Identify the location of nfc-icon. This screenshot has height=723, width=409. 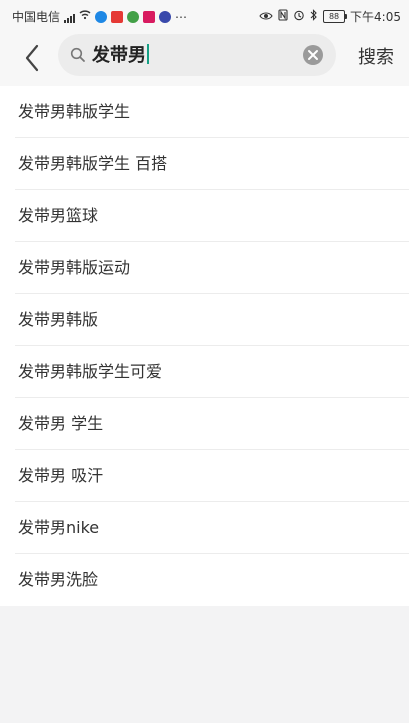
(283, 16).